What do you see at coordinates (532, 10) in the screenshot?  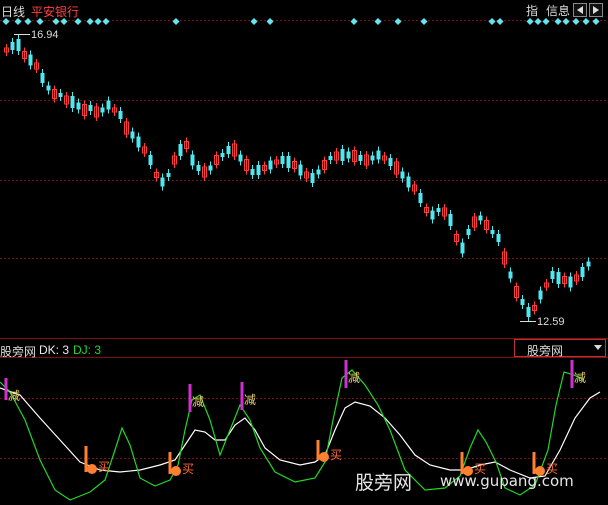 I see `index-button: 指` at bounding box center [532, 10].